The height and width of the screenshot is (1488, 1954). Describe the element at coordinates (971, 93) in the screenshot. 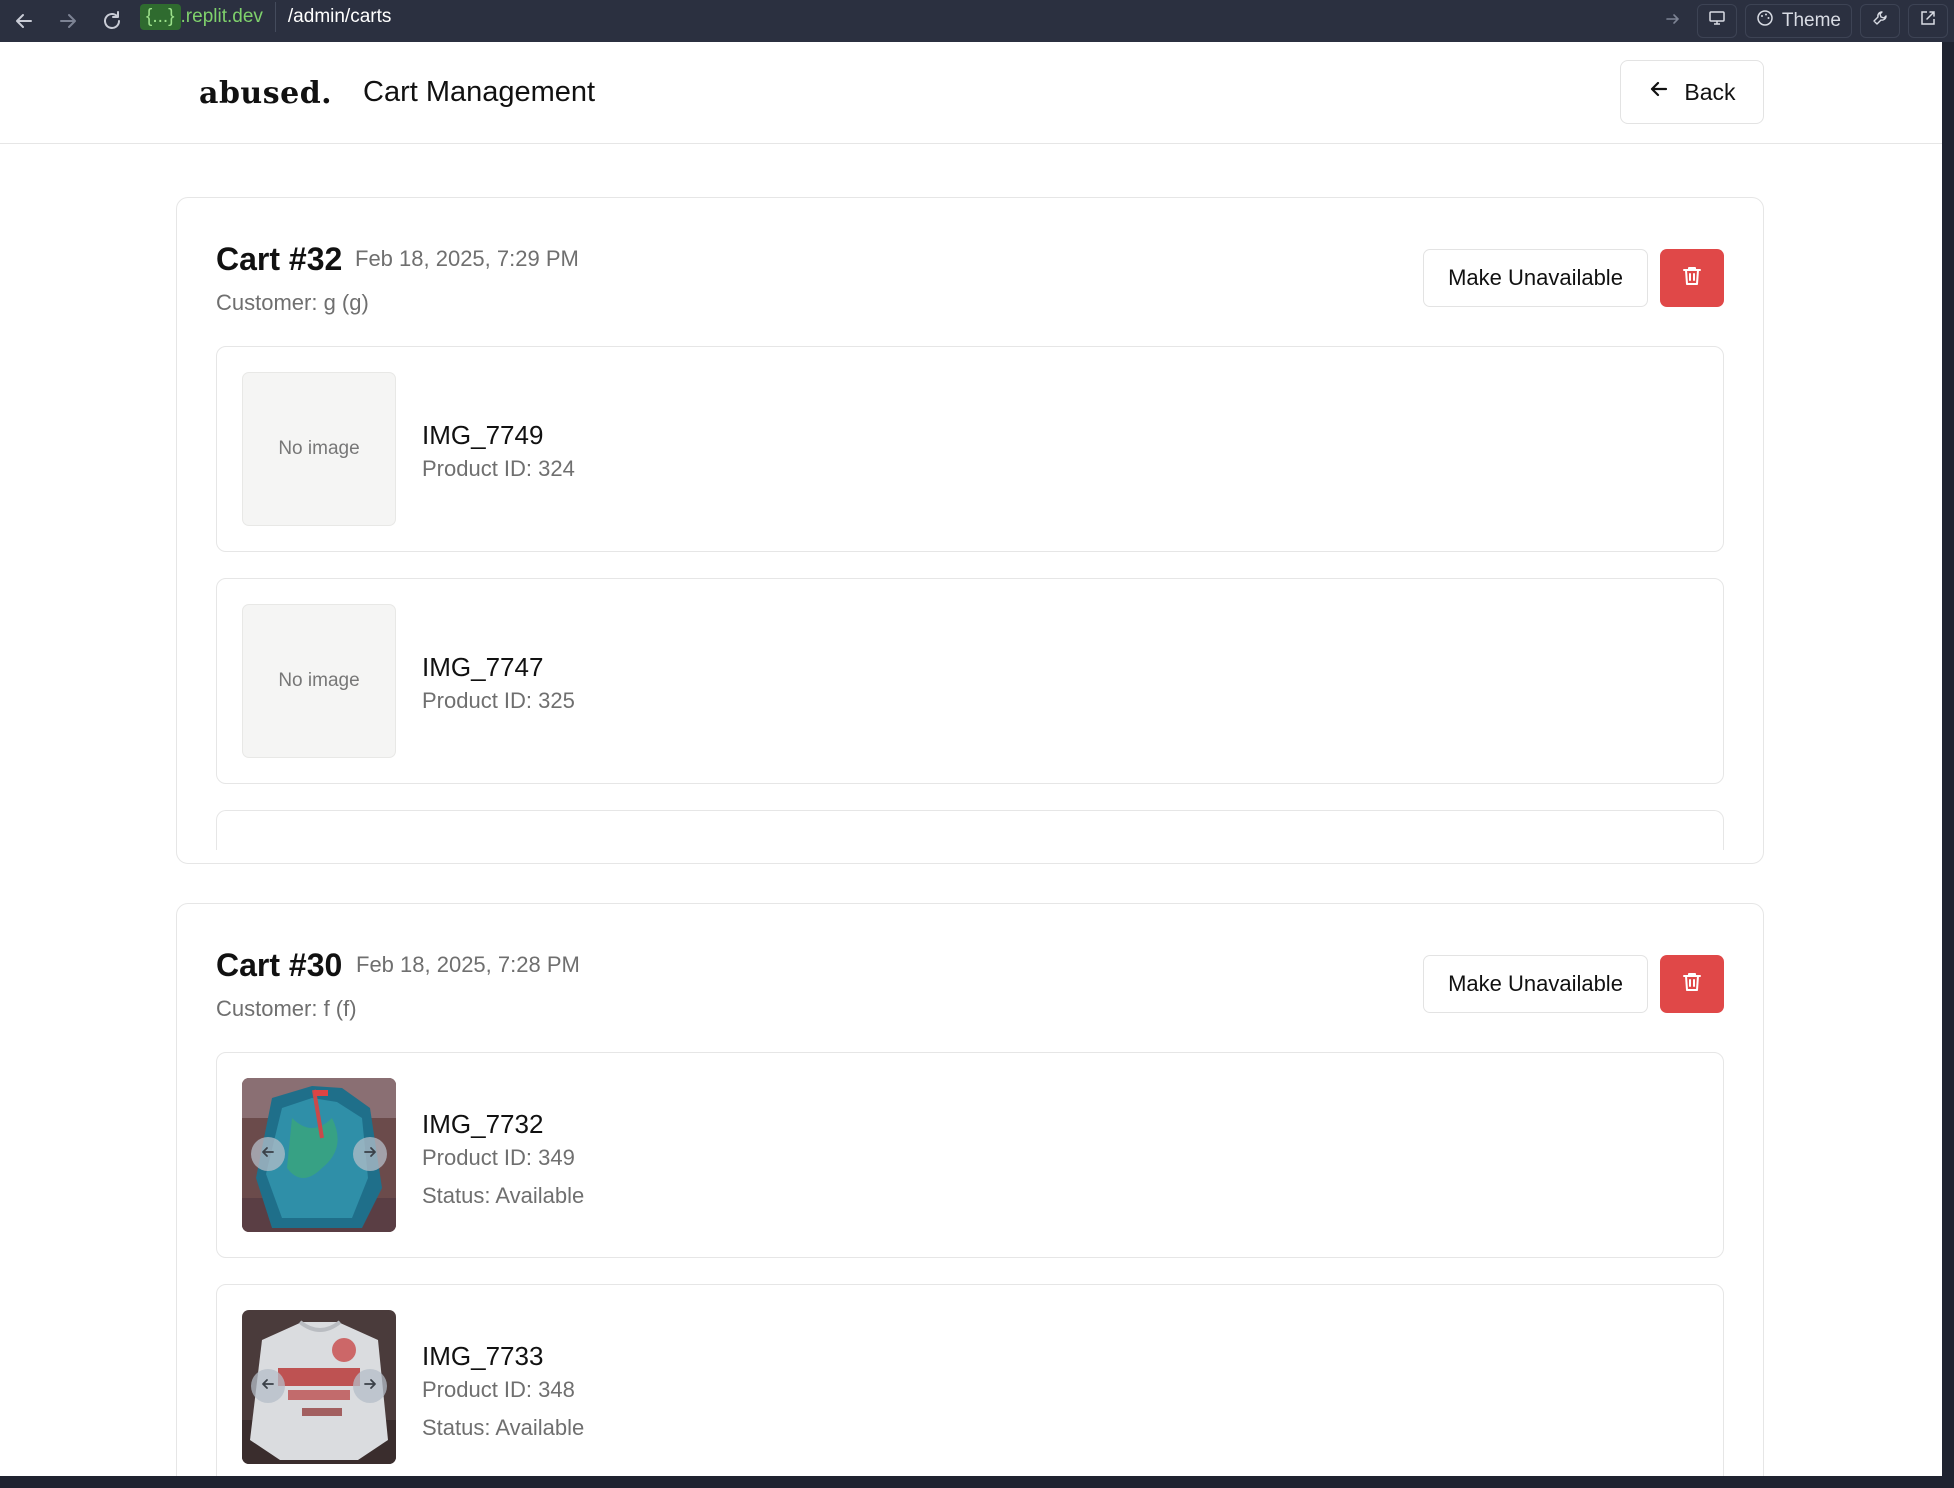

I see `app-header: abused. Cart Management Back` at that location.